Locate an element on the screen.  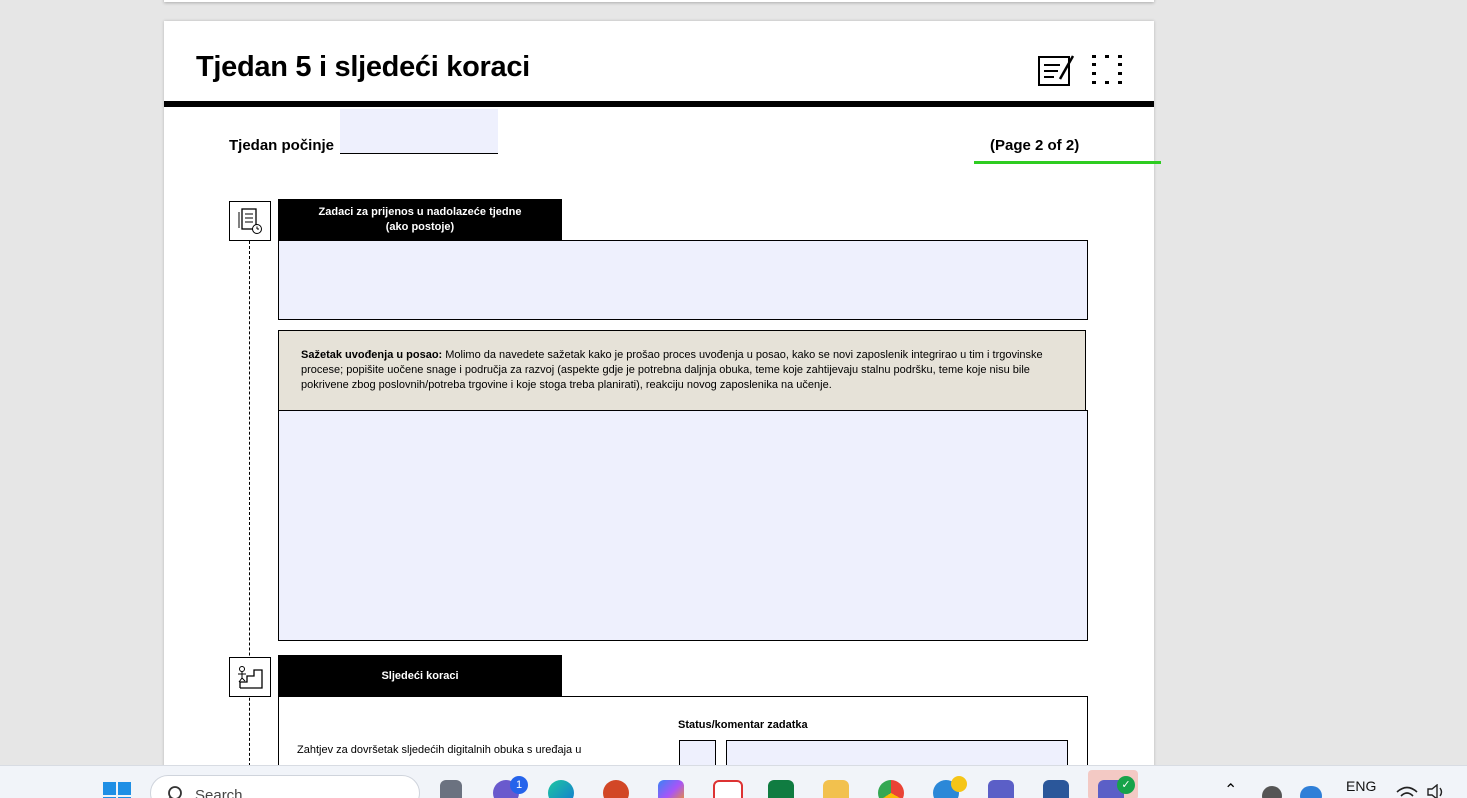
excel-icon is located at coordinates (781, 789).